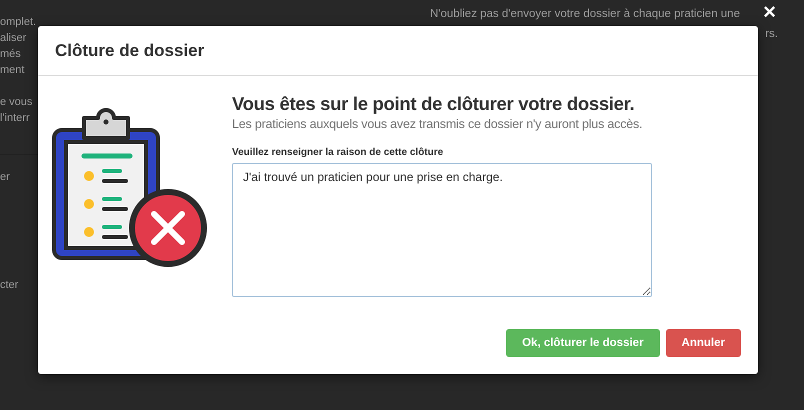 The height and width of the screenshot is (410, 804). Describe the element at coordinates (769, 12) in the screenshot. I see `close-button: ×` at that location.